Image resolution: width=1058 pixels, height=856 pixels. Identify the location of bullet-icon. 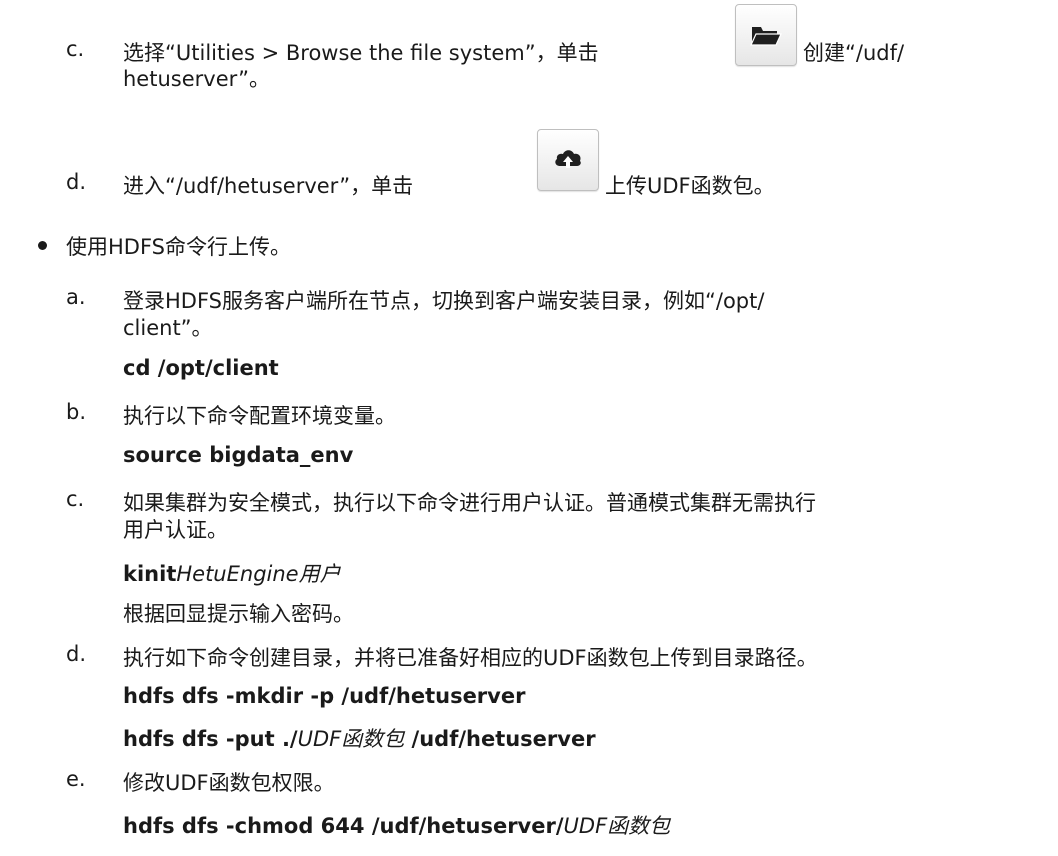
(42, 245).